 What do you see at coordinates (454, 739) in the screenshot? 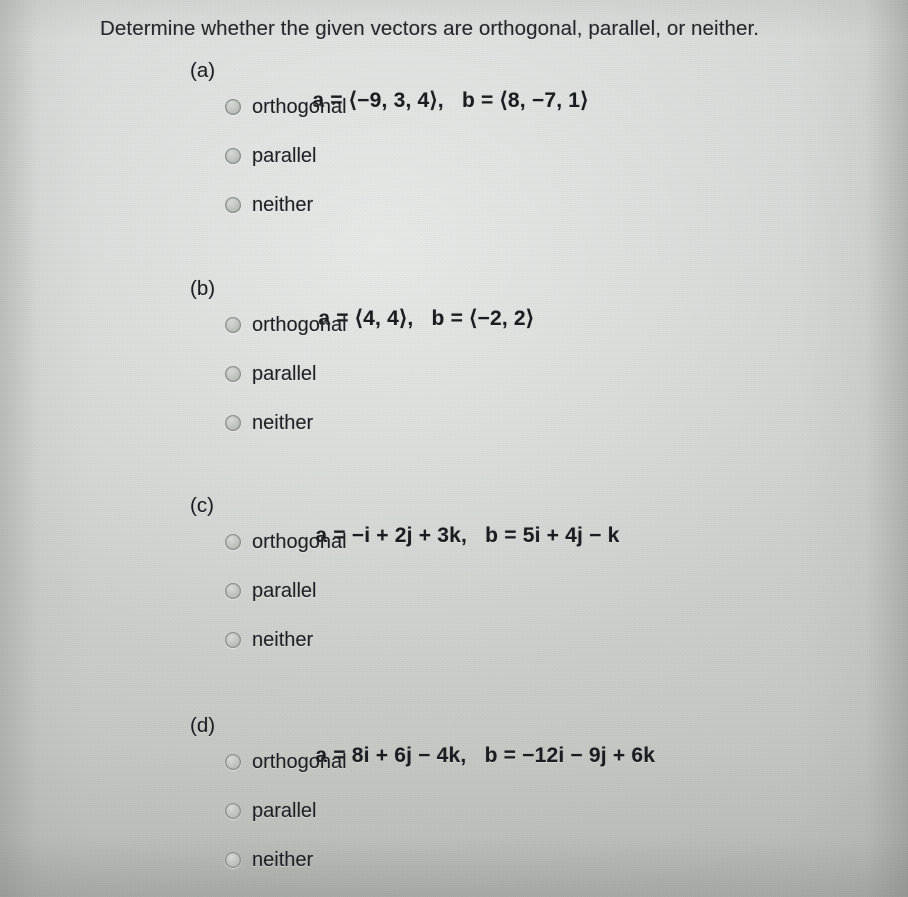
I see `question-d-header: (d) a = 8i + 6j − 4k, b = −12i − 9j + 6k` at bounding box center [454, 739].